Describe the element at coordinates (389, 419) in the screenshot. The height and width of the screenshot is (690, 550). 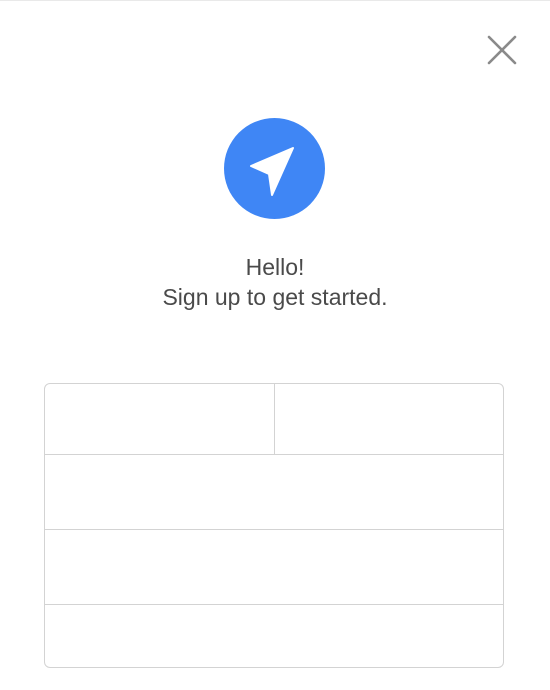
I see `last-name-field` at that location.